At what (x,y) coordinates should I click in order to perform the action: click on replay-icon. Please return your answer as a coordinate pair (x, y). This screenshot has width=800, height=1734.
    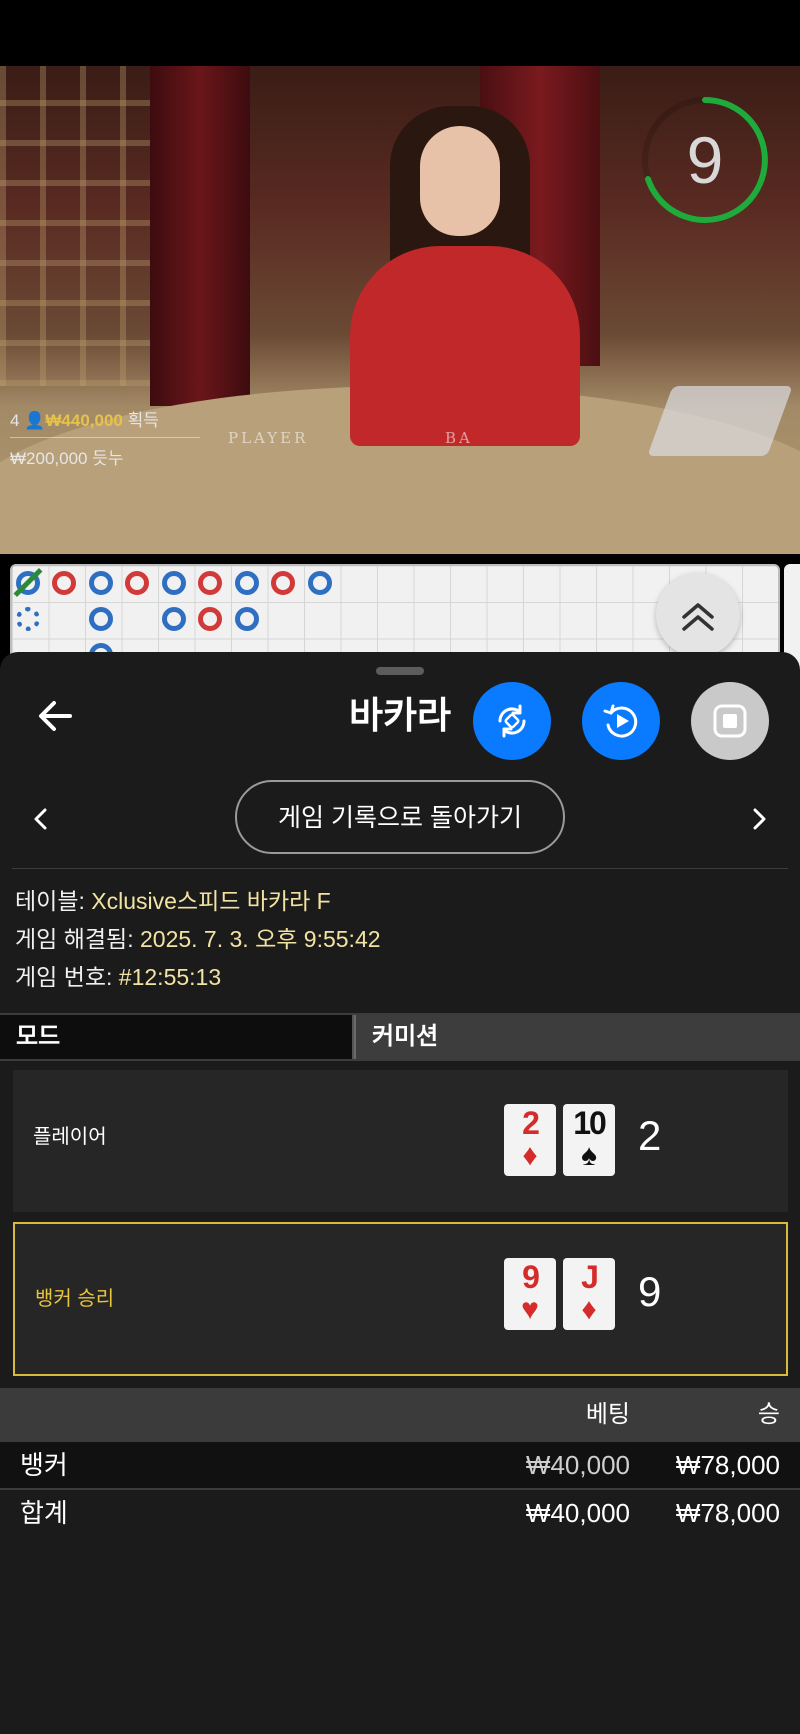
    Looking at the image, I should click on (620, 721).